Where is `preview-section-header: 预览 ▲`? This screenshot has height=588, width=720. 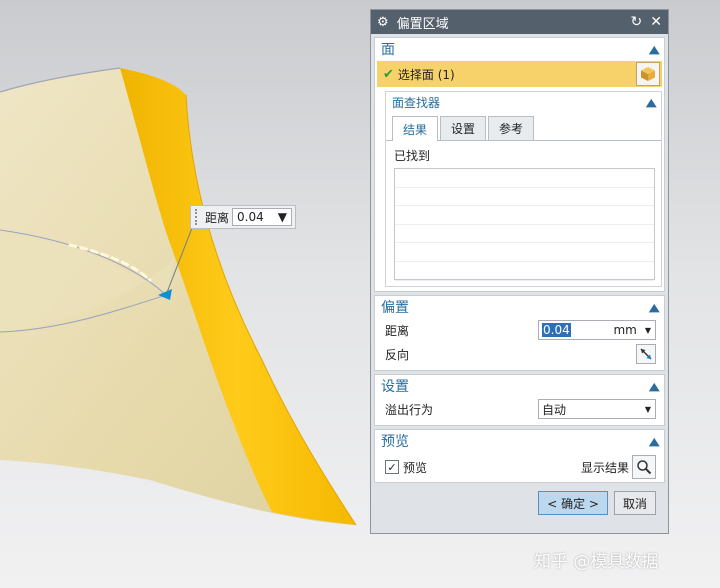 preview-section-header: 预览 ▲ is located at coordinates (519, 441).